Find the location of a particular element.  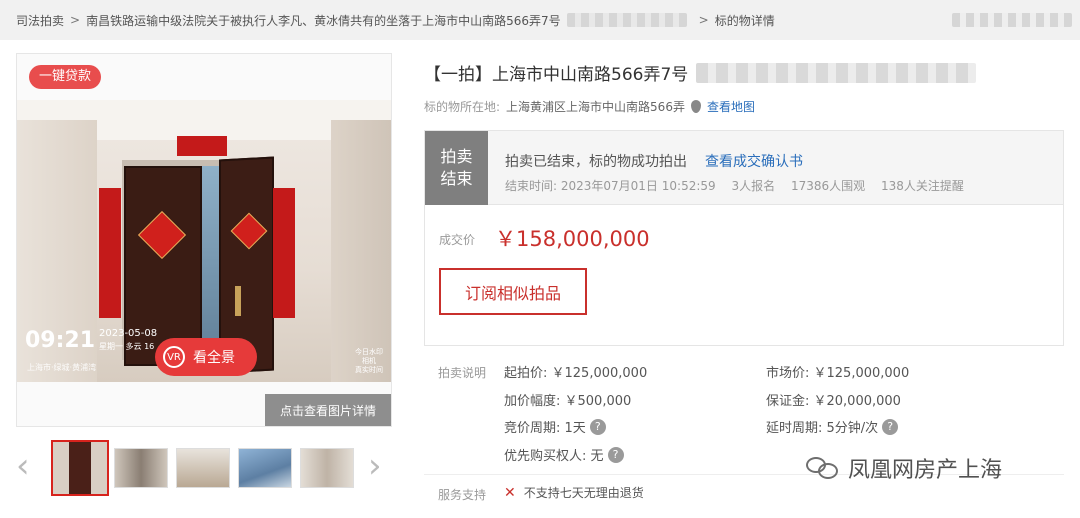

panorama-label: 看全景 is located at coordinates (214, 358).